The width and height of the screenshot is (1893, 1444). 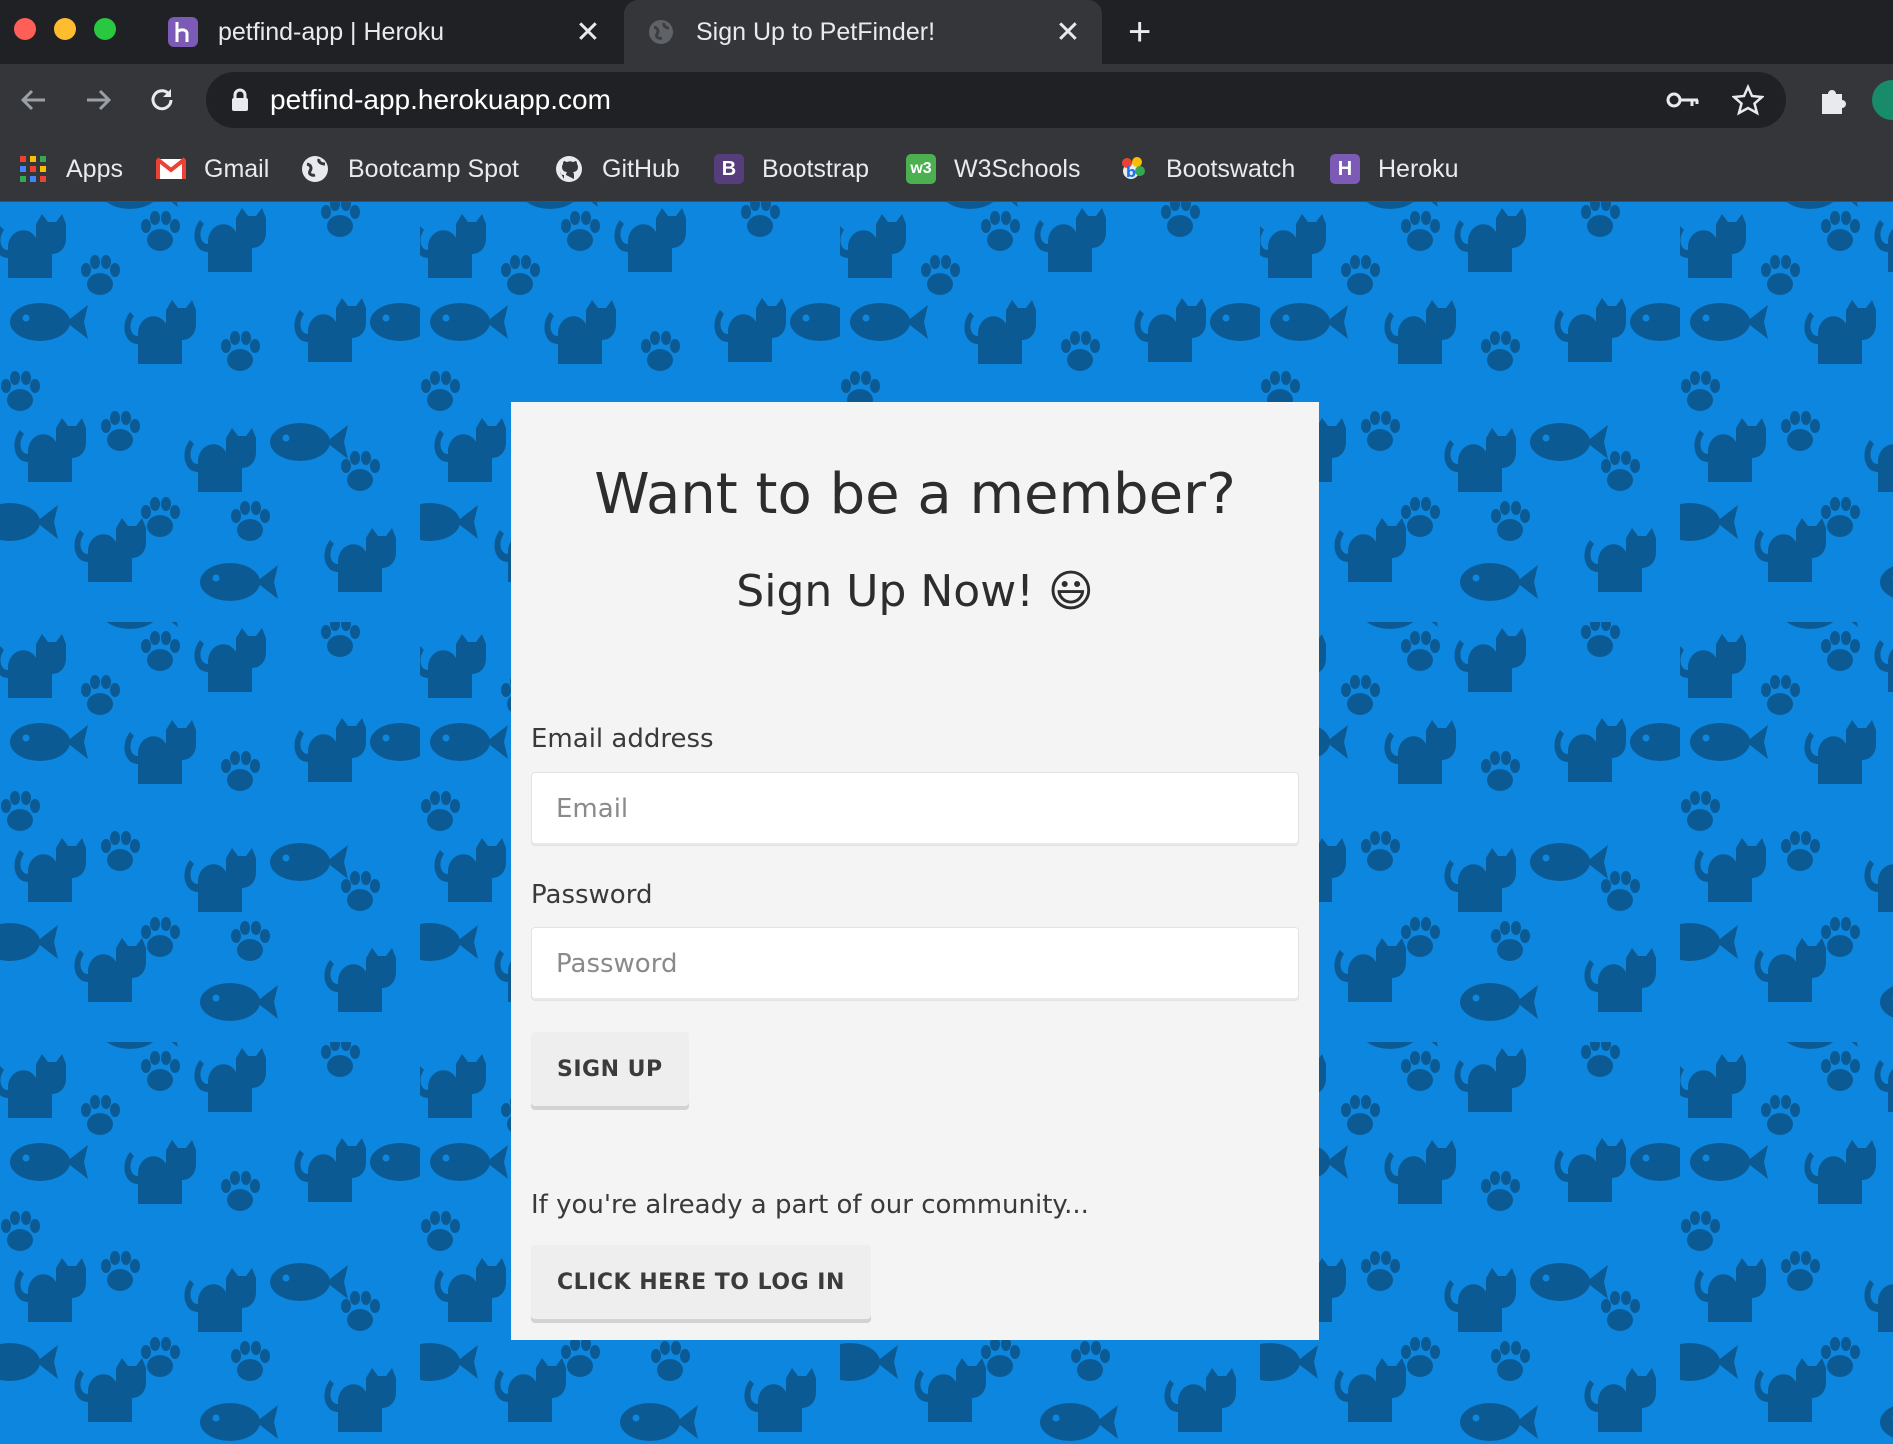 I want to click on password-field, so click(x=915, y=964).